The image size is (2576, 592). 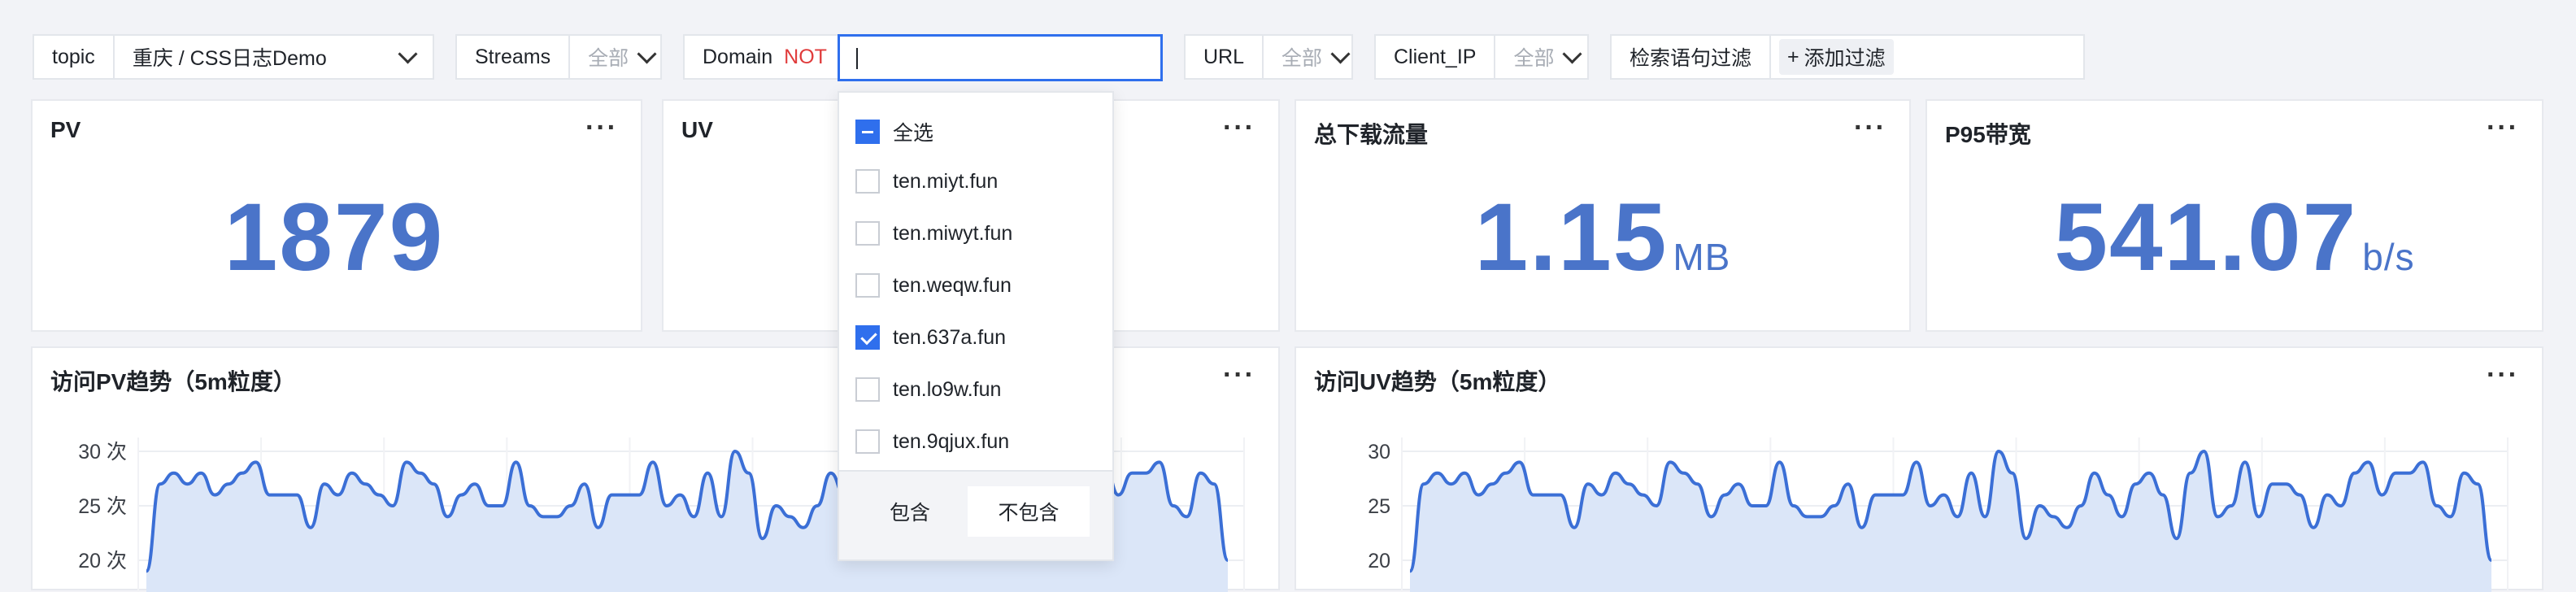 What do you see at coordinates (697, 129) in the screenshot?
I see `card-title: UV` at bounding box center [697, 129].